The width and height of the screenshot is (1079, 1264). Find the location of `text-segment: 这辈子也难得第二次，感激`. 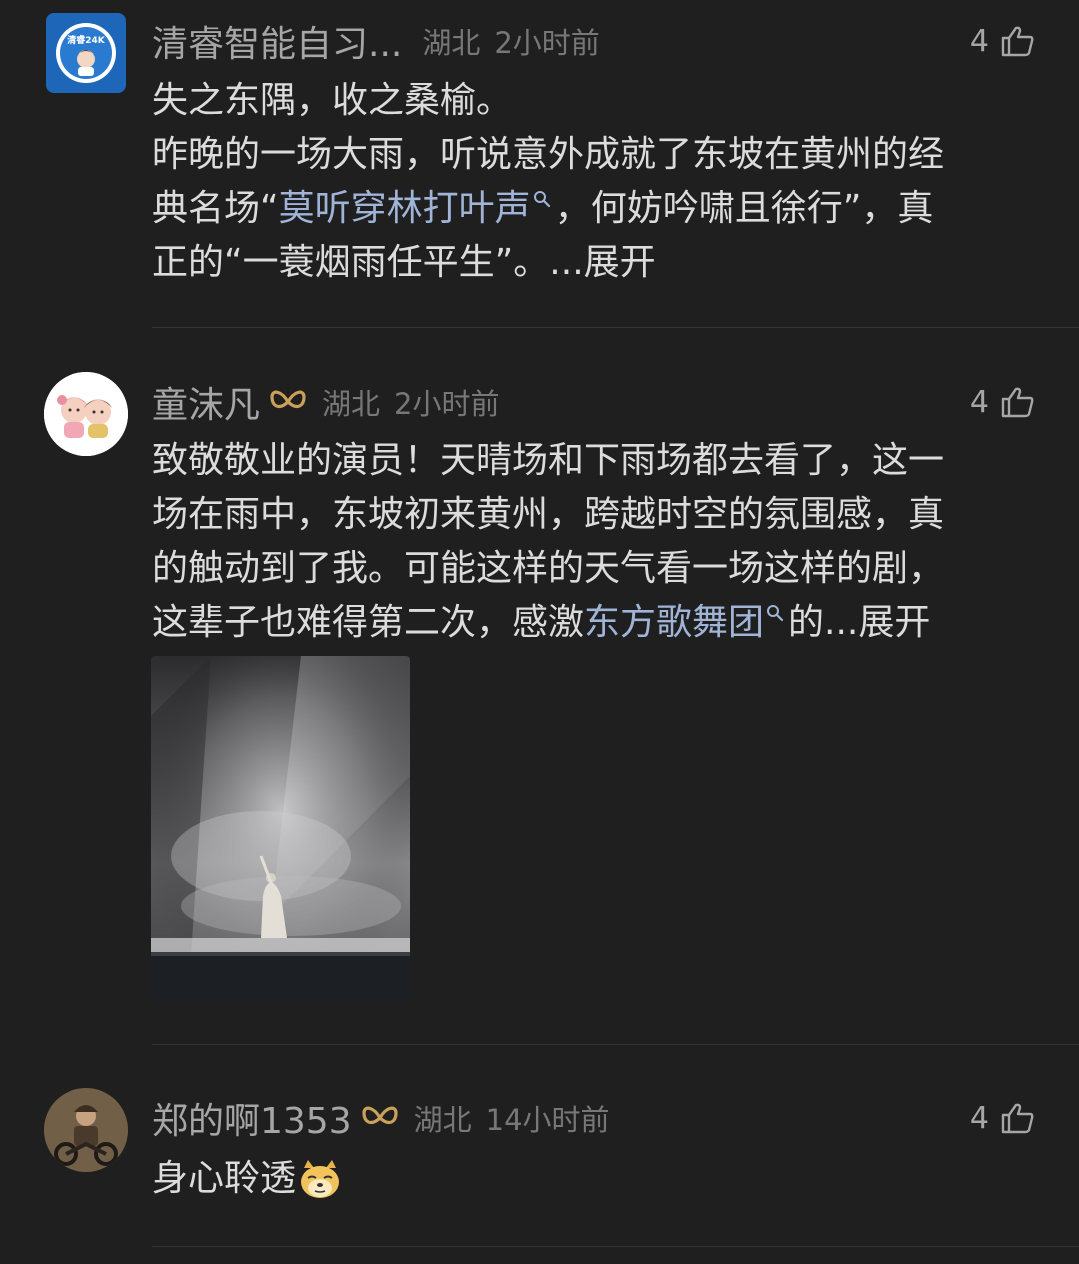

text-segment: 这辈子也难得第二次，感激 is located at coordinates (368, 622).